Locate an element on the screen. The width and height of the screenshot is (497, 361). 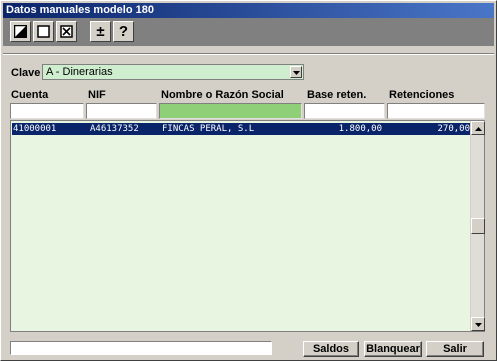
toolbar: ± ? is located at coordinates (248, 32).